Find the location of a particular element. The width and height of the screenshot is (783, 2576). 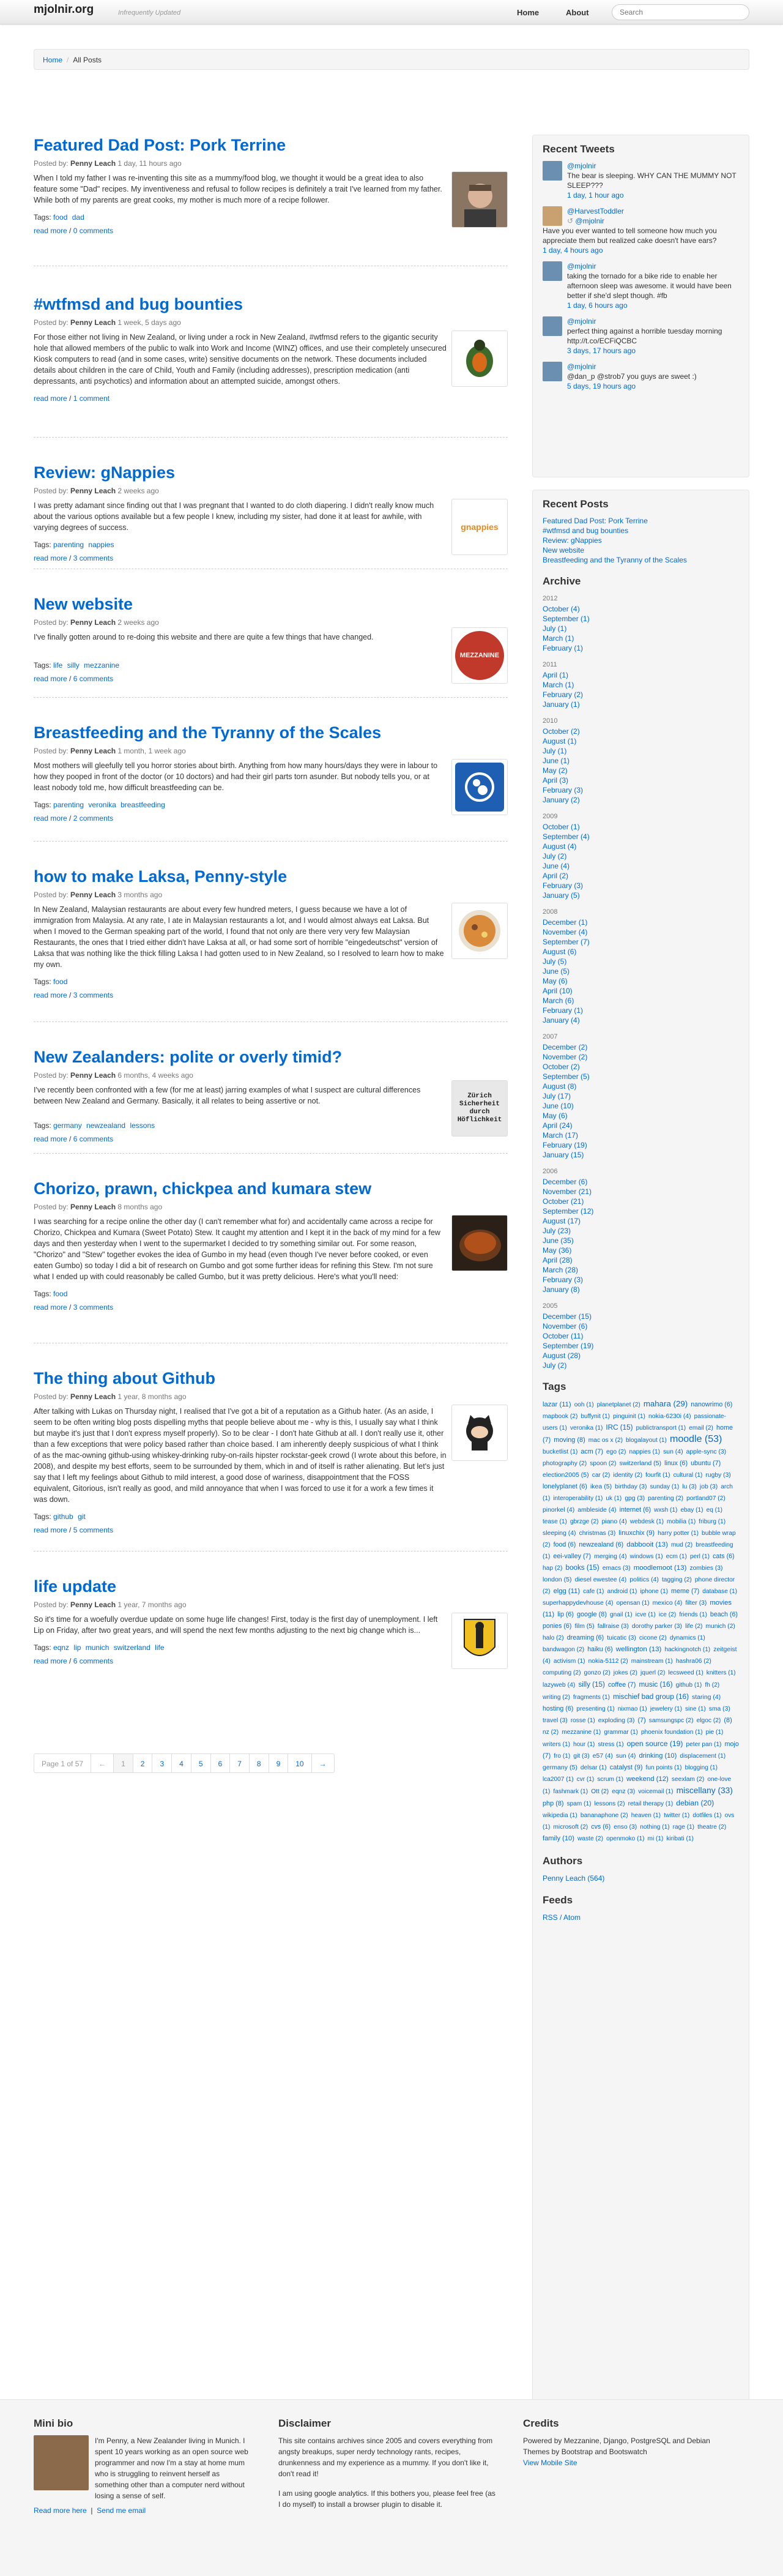

mobile-site-link: View Mobile Site is located at coordinates (550, 2462).